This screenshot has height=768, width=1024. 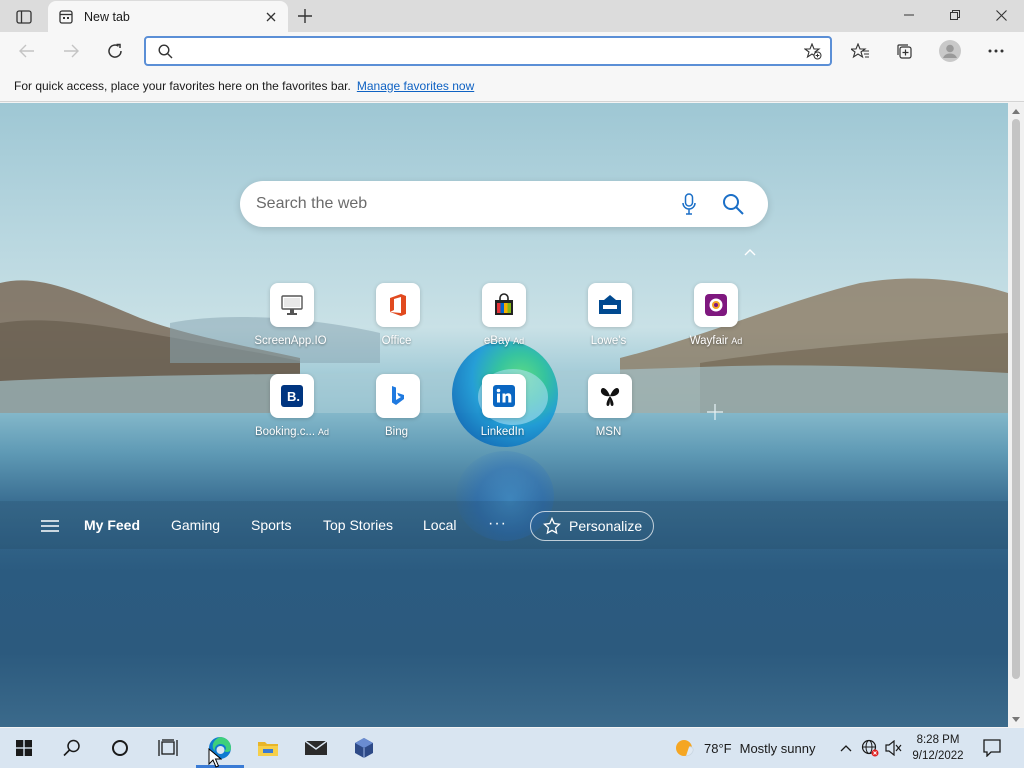 I want to click on minimize-button, so click(x=909, y=15).